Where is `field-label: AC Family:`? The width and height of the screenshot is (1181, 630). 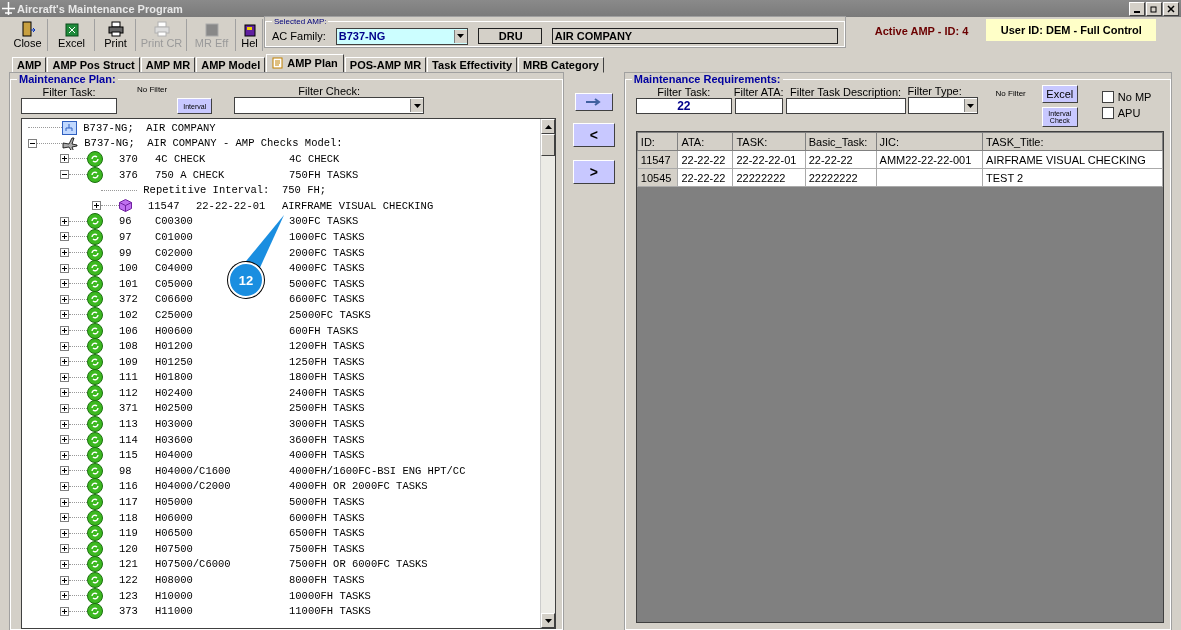 field-label: AC Family: is located at coordinates (299, 36).